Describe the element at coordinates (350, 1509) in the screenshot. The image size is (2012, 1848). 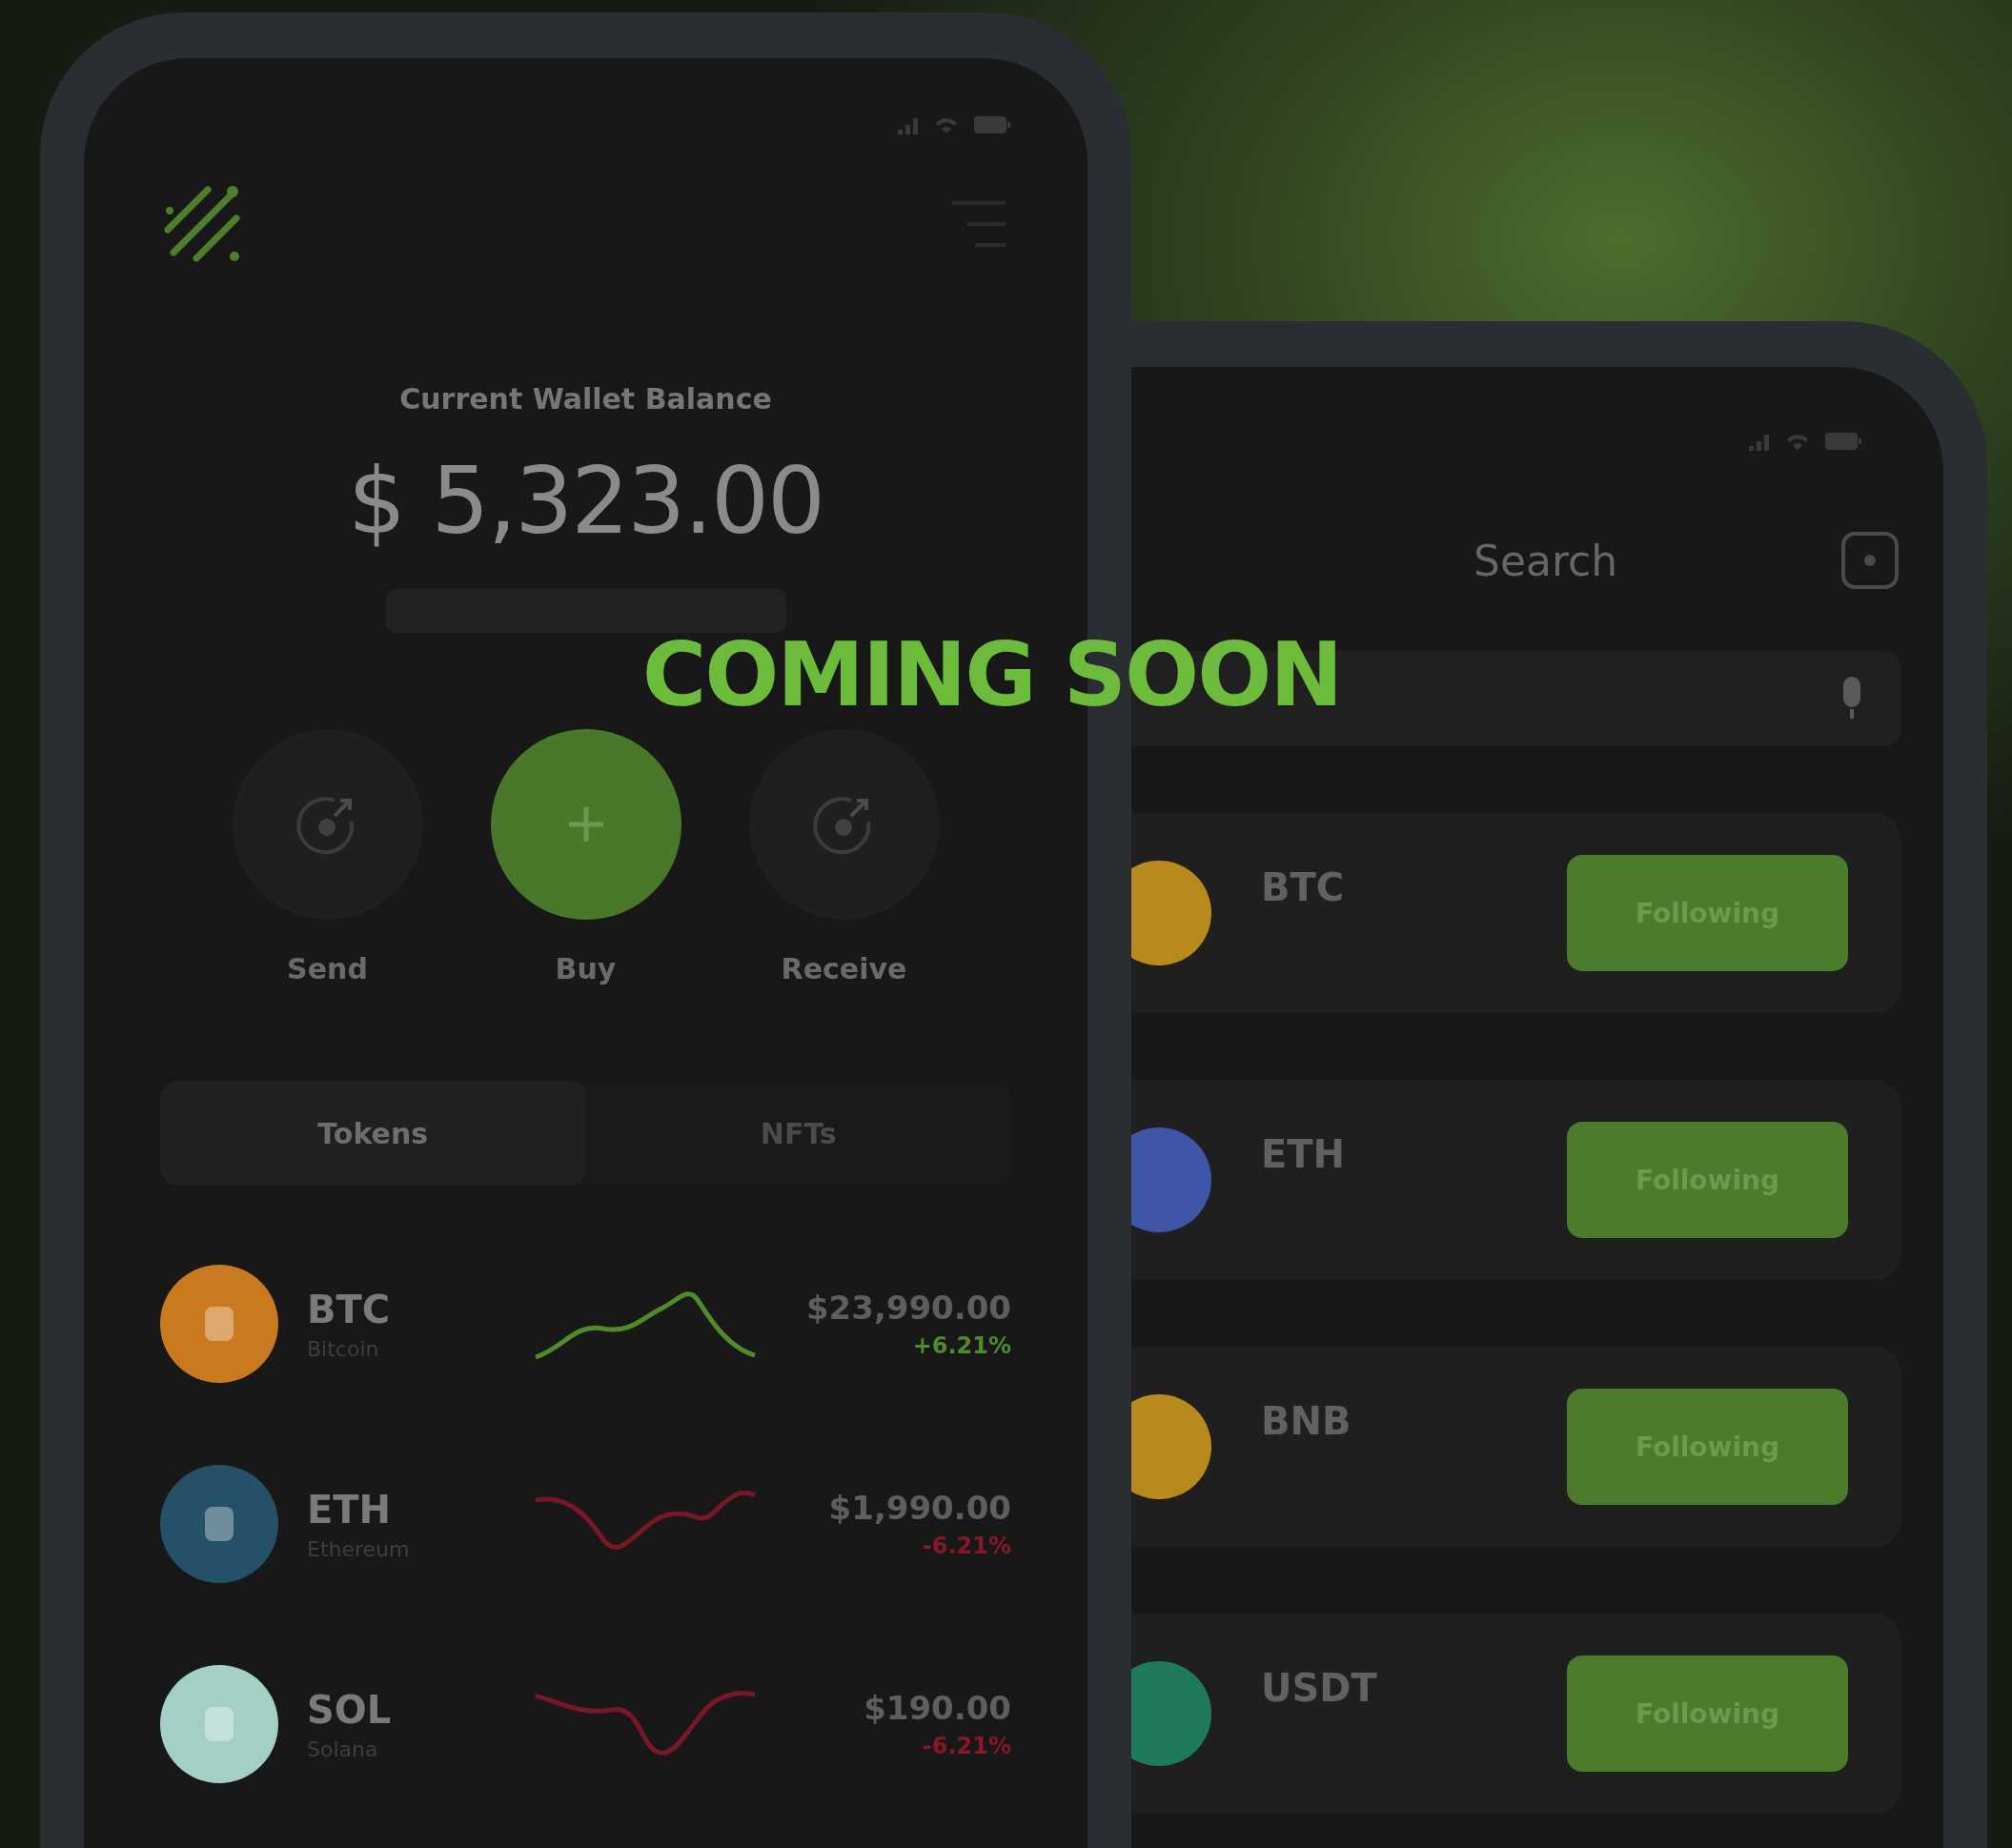
I see `token-symbol: ETH` at that location.